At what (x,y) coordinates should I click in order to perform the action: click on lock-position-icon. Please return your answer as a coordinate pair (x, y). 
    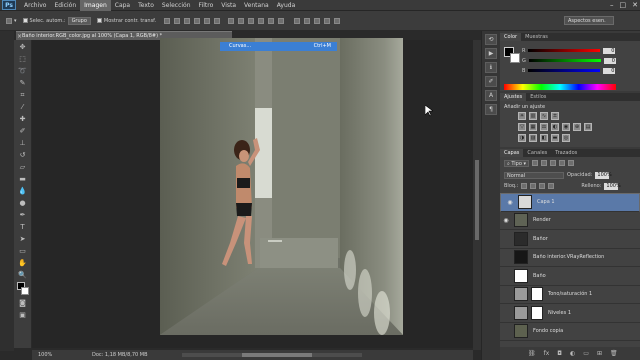
    Looking at the image, I should click on (542, 186).